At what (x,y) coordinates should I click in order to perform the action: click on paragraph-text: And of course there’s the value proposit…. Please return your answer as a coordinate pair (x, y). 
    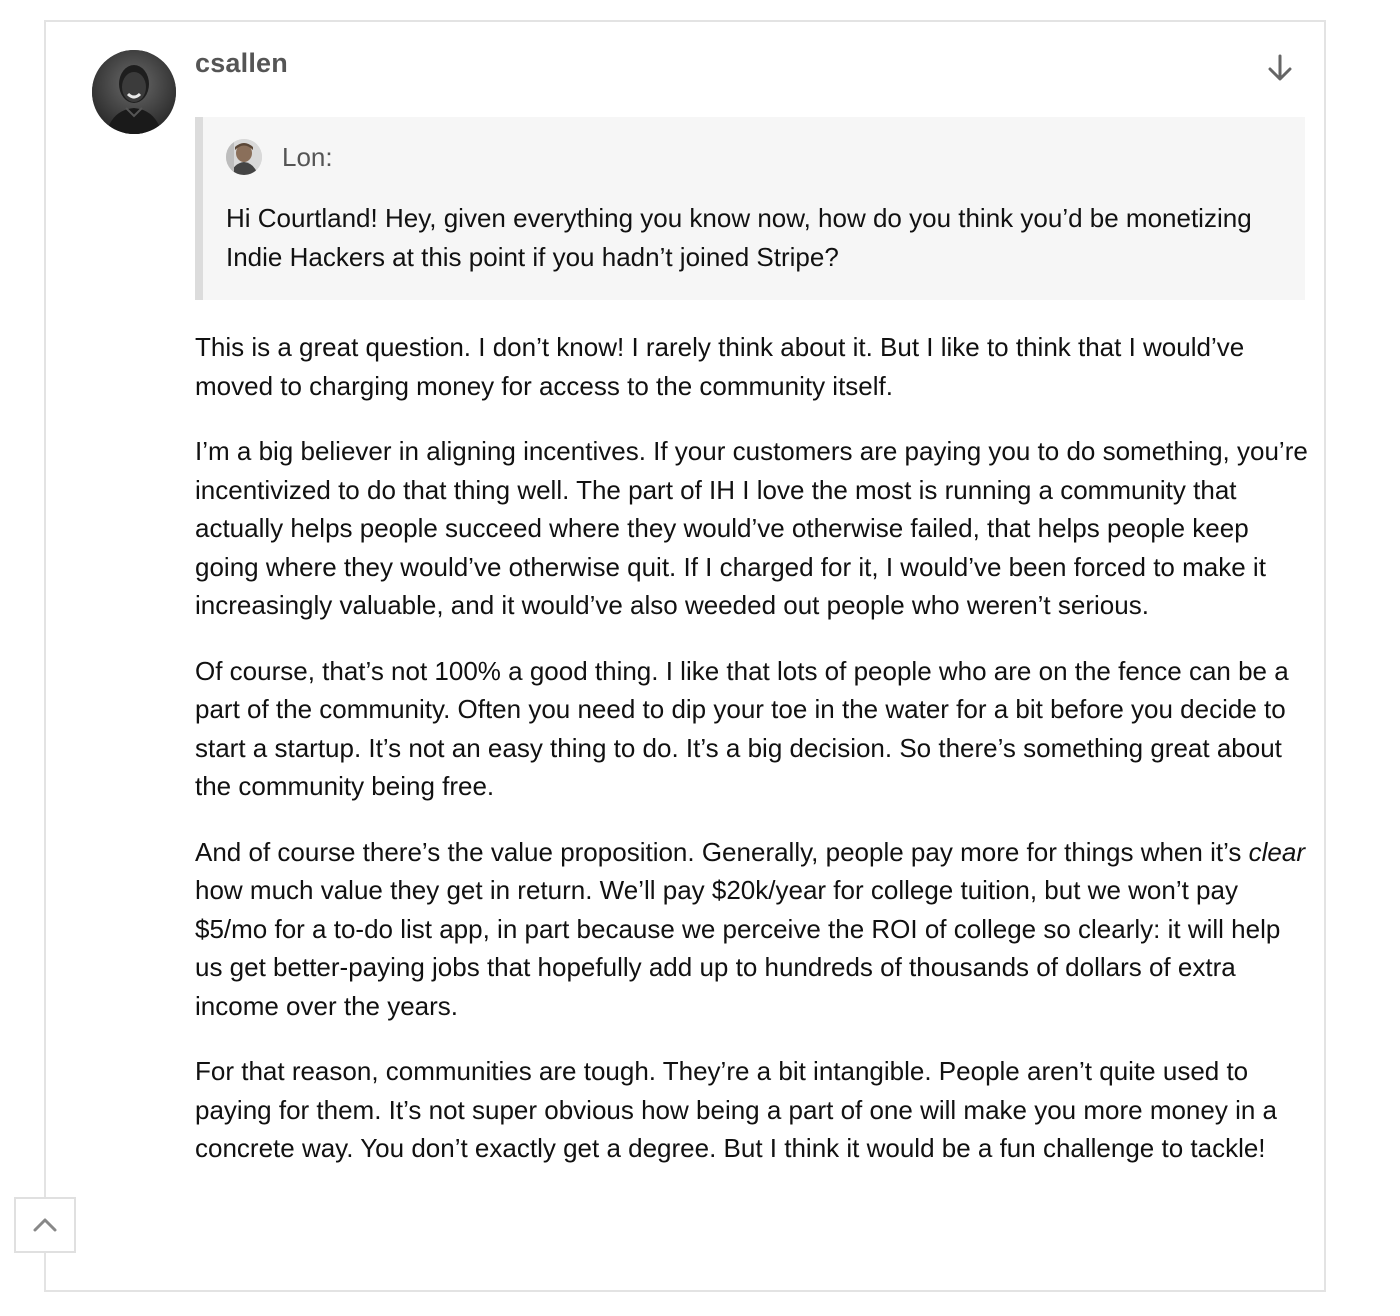
    Looking at the image, I should click on (718, 851).